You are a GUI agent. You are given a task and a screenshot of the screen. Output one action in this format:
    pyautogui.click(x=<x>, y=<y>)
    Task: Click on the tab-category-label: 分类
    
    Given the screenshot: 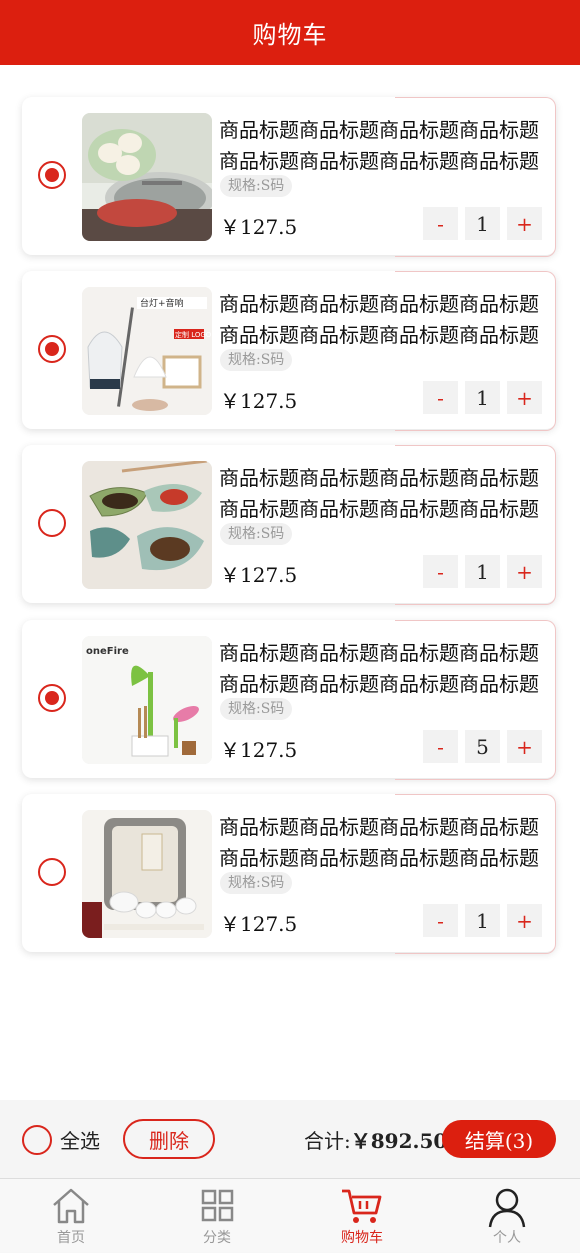 What is the action you would take?
    pyautogui.click(x=217, y=1238)
    